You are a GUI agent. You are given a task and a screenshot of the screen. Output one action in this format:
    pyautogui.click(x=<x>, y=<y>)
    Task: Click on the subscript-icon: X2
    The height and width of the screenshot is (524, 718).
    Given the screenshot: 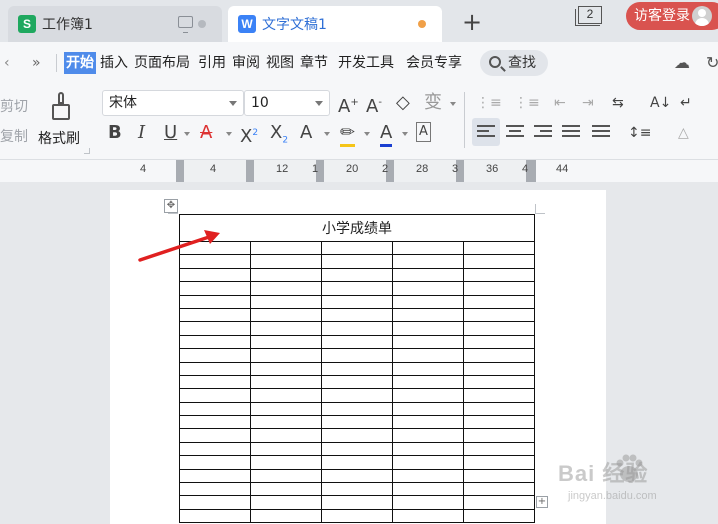 What is the action you would take?
    pyautogui.click(x=279, y=137)
    